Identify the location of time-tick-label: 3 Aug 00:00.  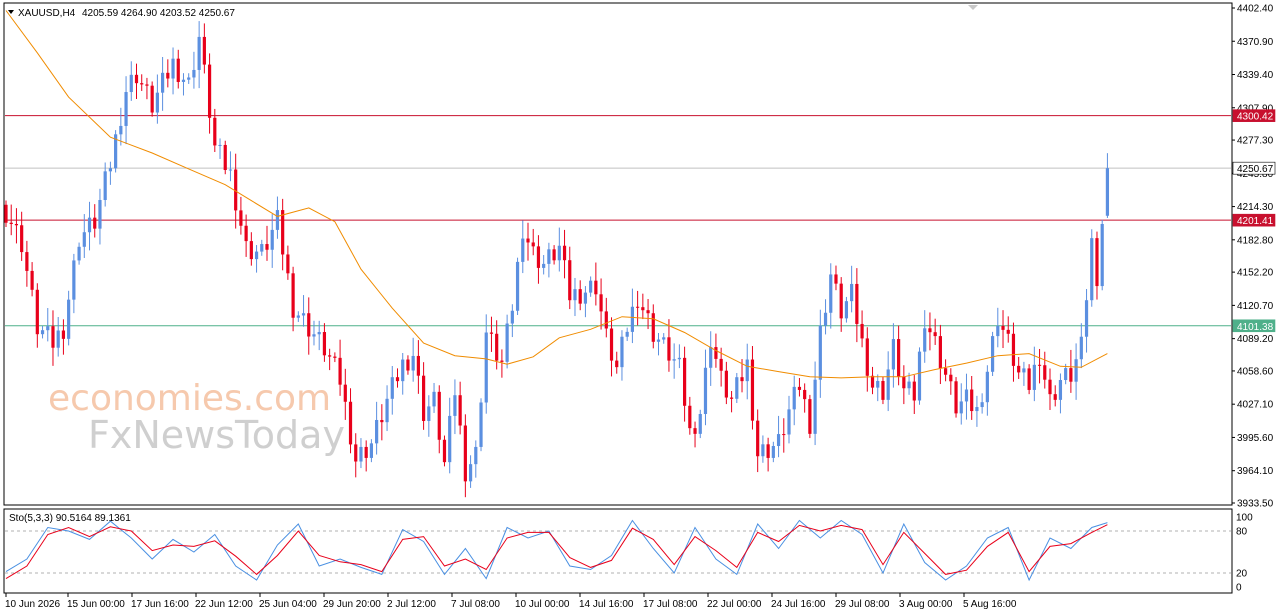
(926, 604).